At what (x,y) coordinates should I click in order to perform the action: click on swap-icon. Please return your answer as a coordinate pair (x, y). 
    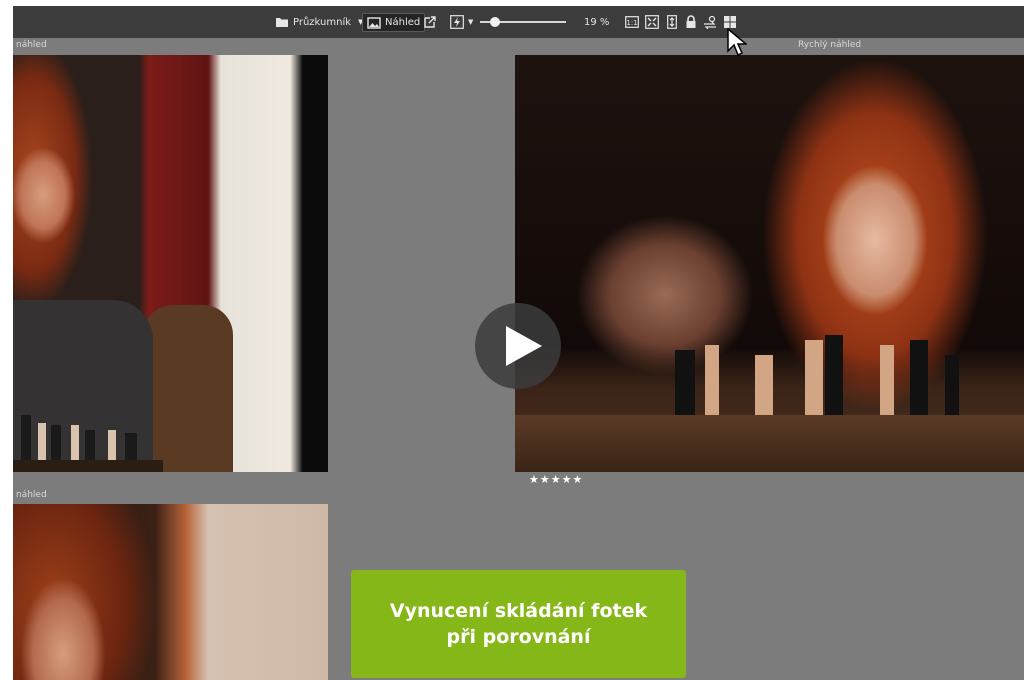
    Looking at the image, I should click on (710, 22).